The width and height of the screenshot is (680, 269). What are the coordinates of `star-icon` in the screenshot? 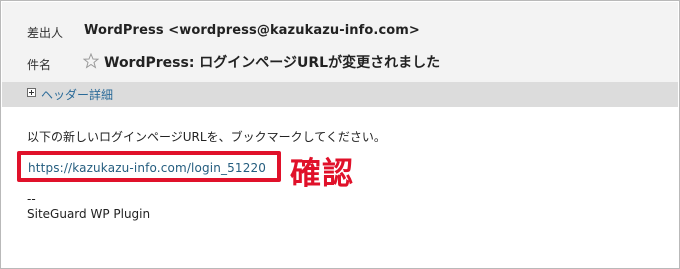 It's located at (91, 60).